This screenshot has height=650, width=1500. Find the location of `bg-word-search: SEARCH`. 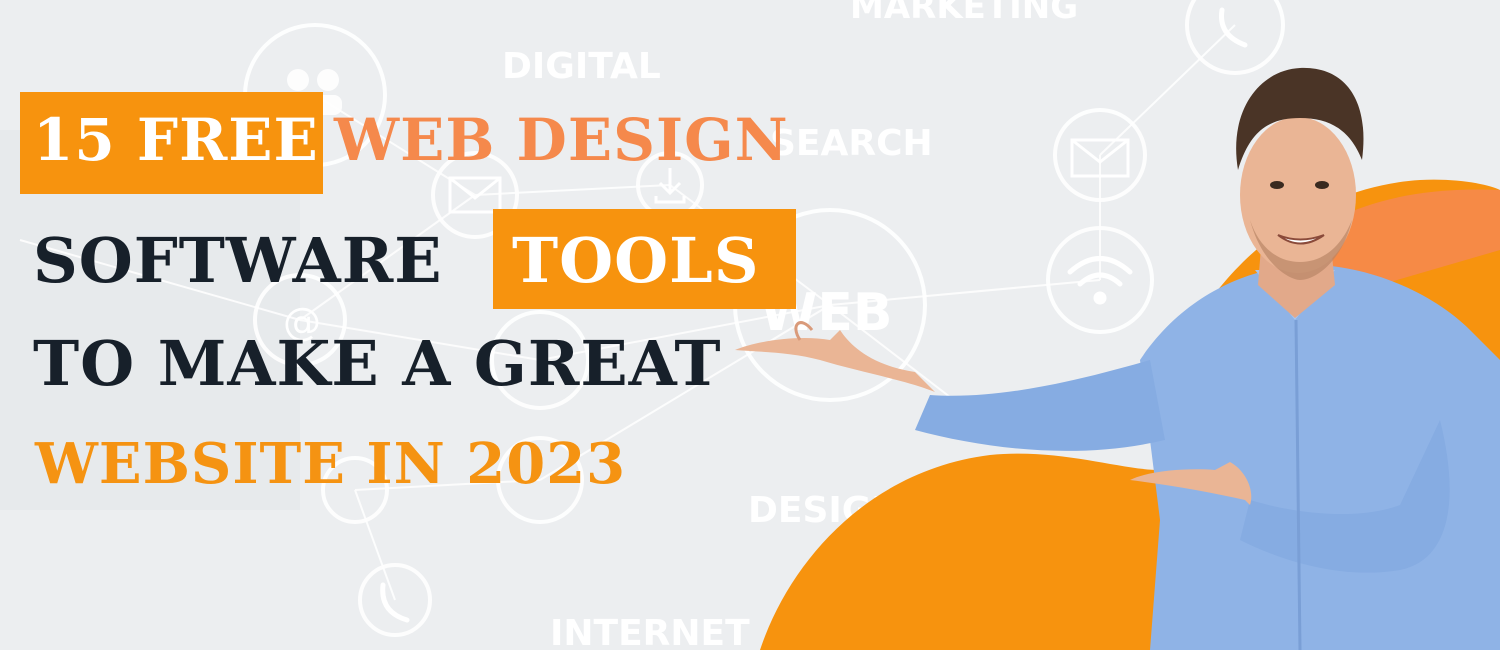

bg-word-search: SEARCH is located at coordinates (851, 143).